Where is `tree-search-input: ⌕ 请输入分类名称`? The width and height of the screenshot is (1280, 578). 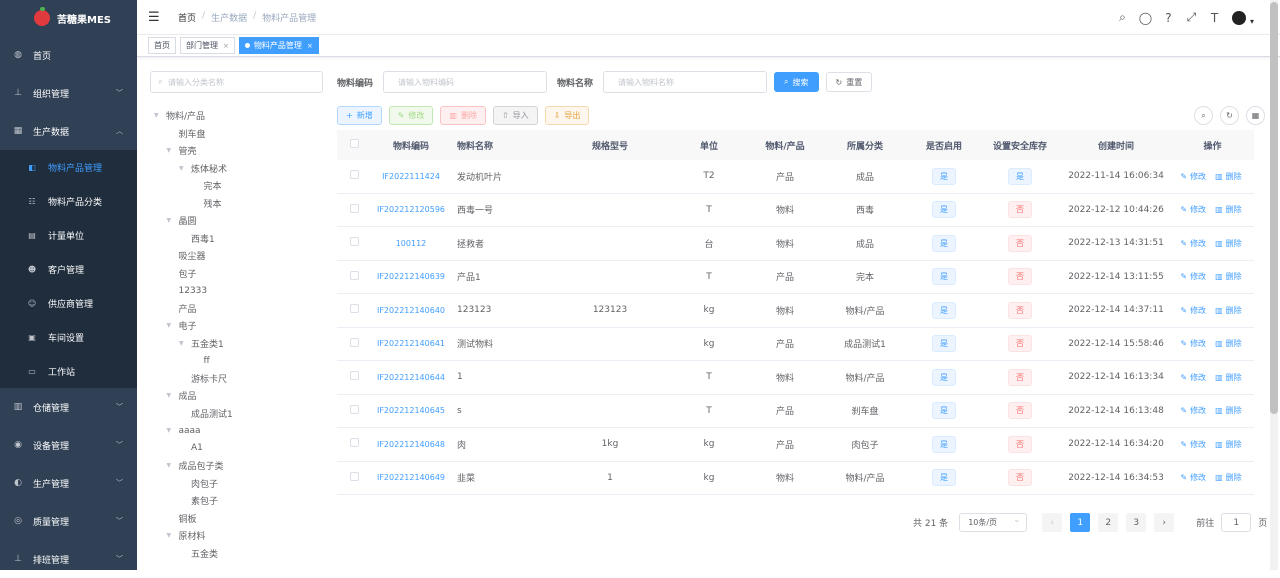 tree-search-input: ⌕ 请输入分类名称 is located at coordinates (236, 82).